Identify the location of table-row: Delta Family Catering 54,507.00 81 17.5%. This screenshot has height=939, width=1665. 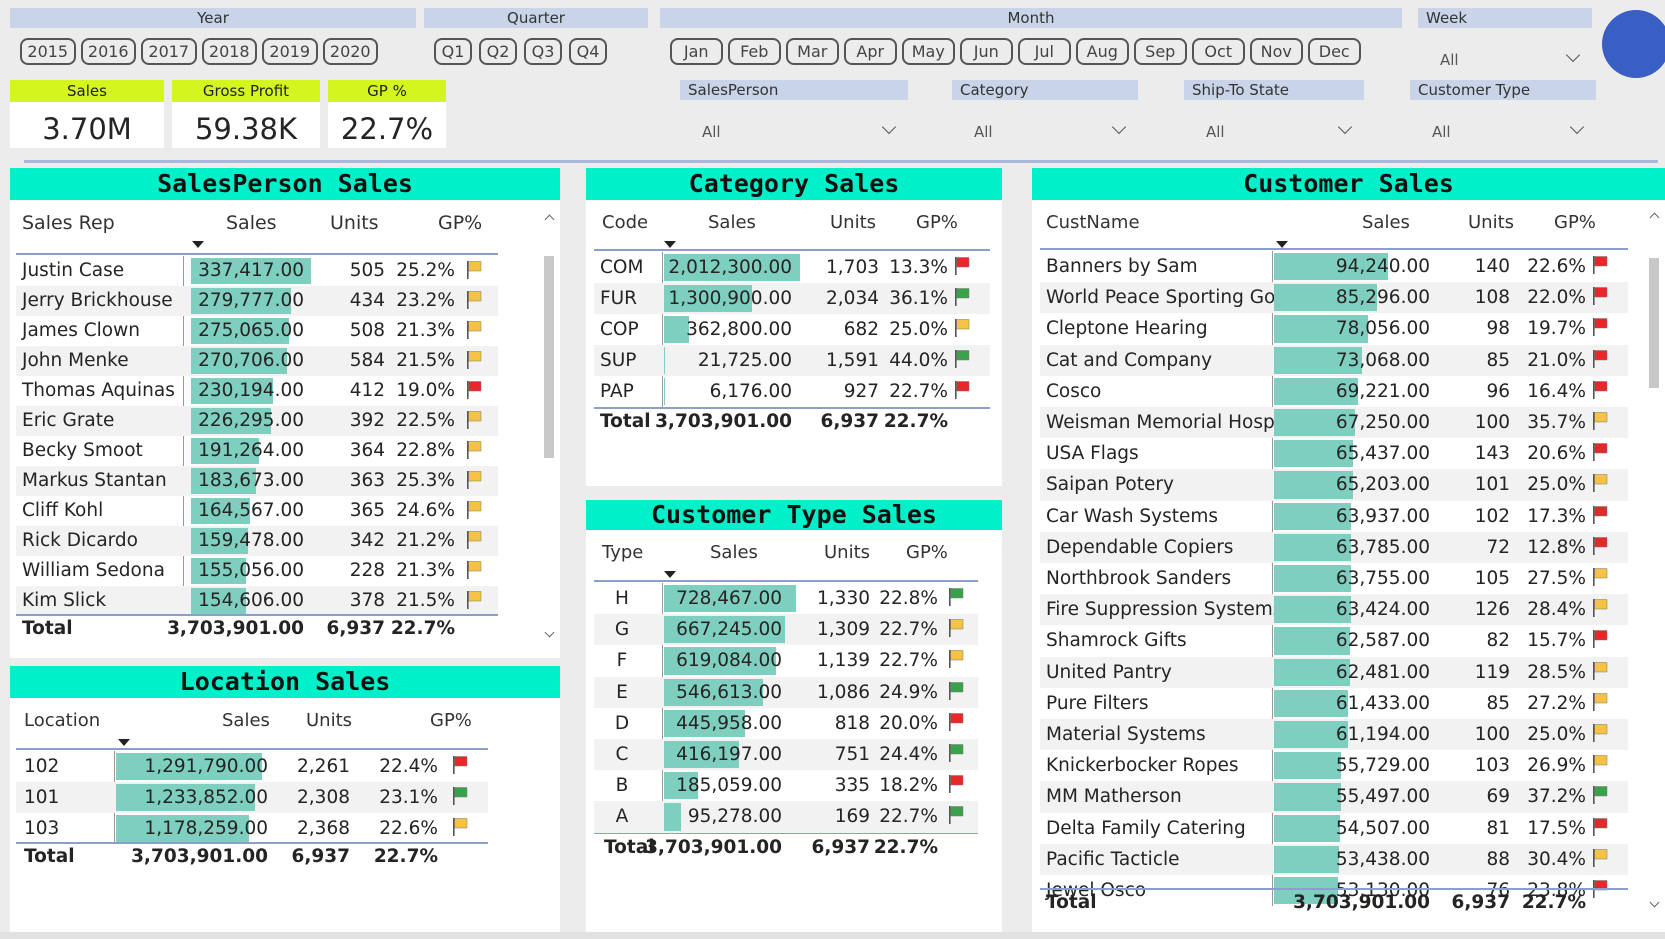
(1334, 828).